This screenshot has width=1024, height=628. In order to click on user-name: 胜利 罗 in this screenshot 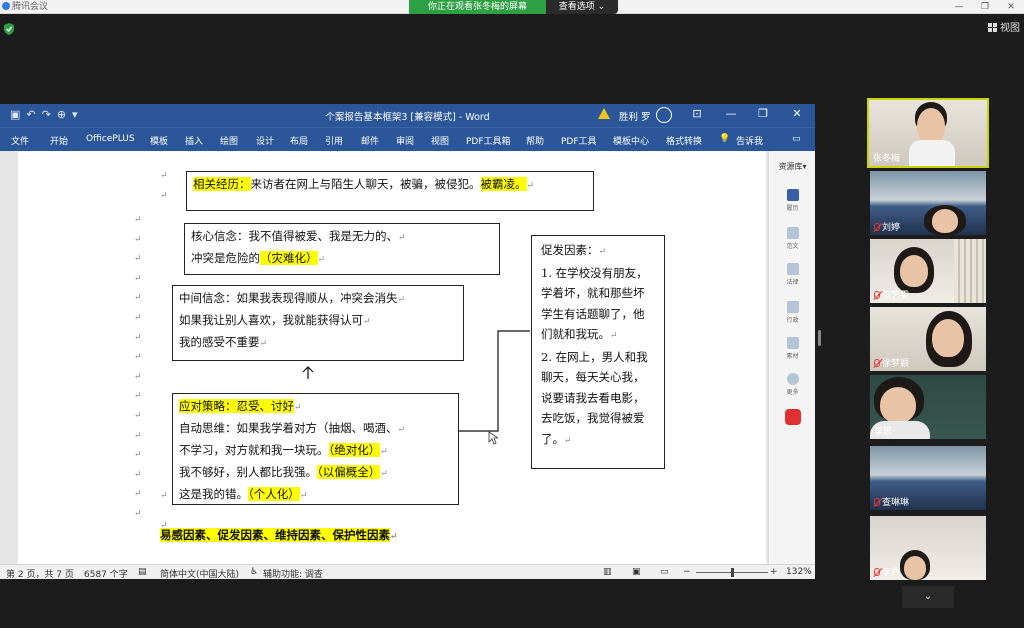, I will do `click(635, 117)`.